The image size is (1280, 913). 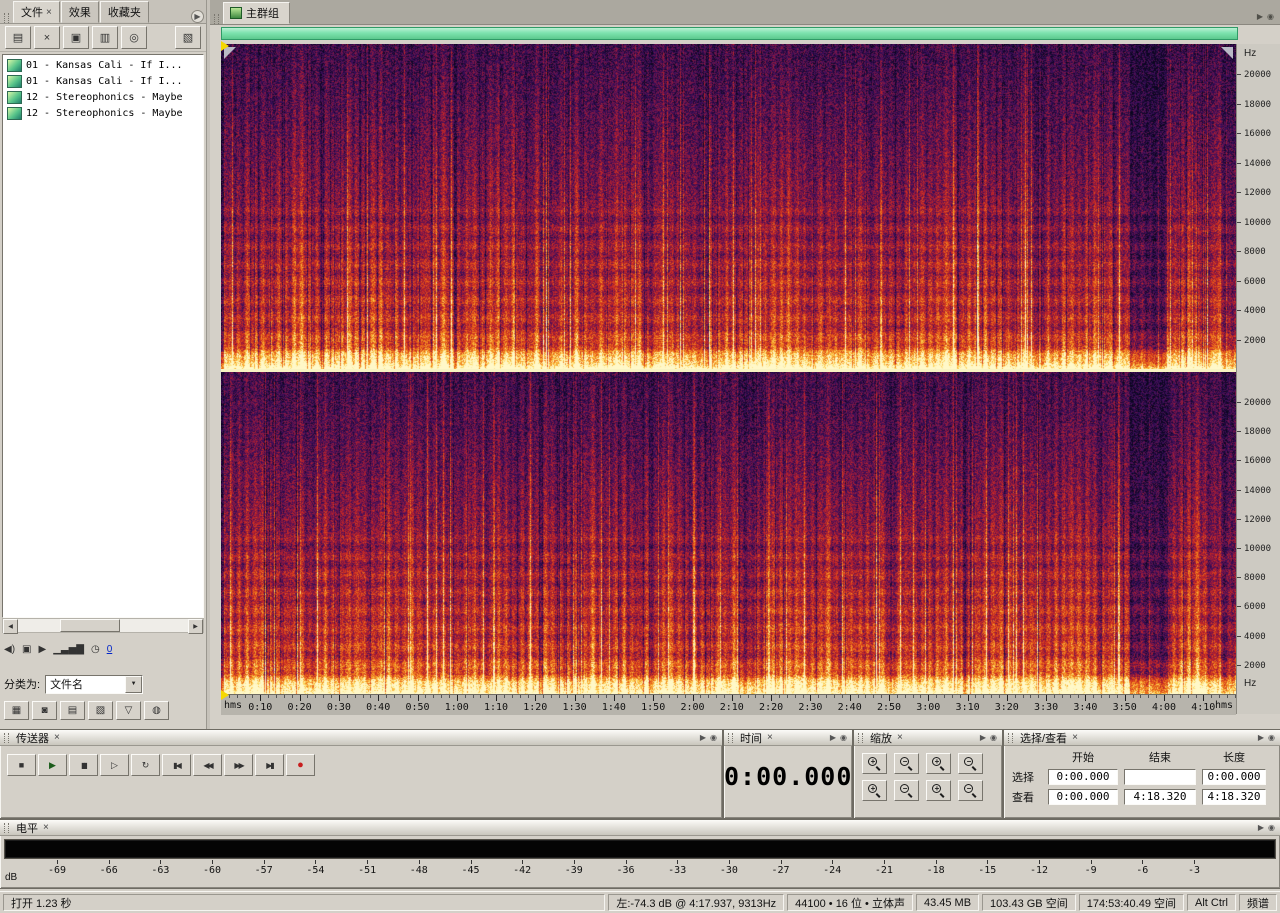 What do you see at coordinates (874, 790) in the screenshot?
I see `zoom-to-selection-button: +` at bounding box center [874, 790].